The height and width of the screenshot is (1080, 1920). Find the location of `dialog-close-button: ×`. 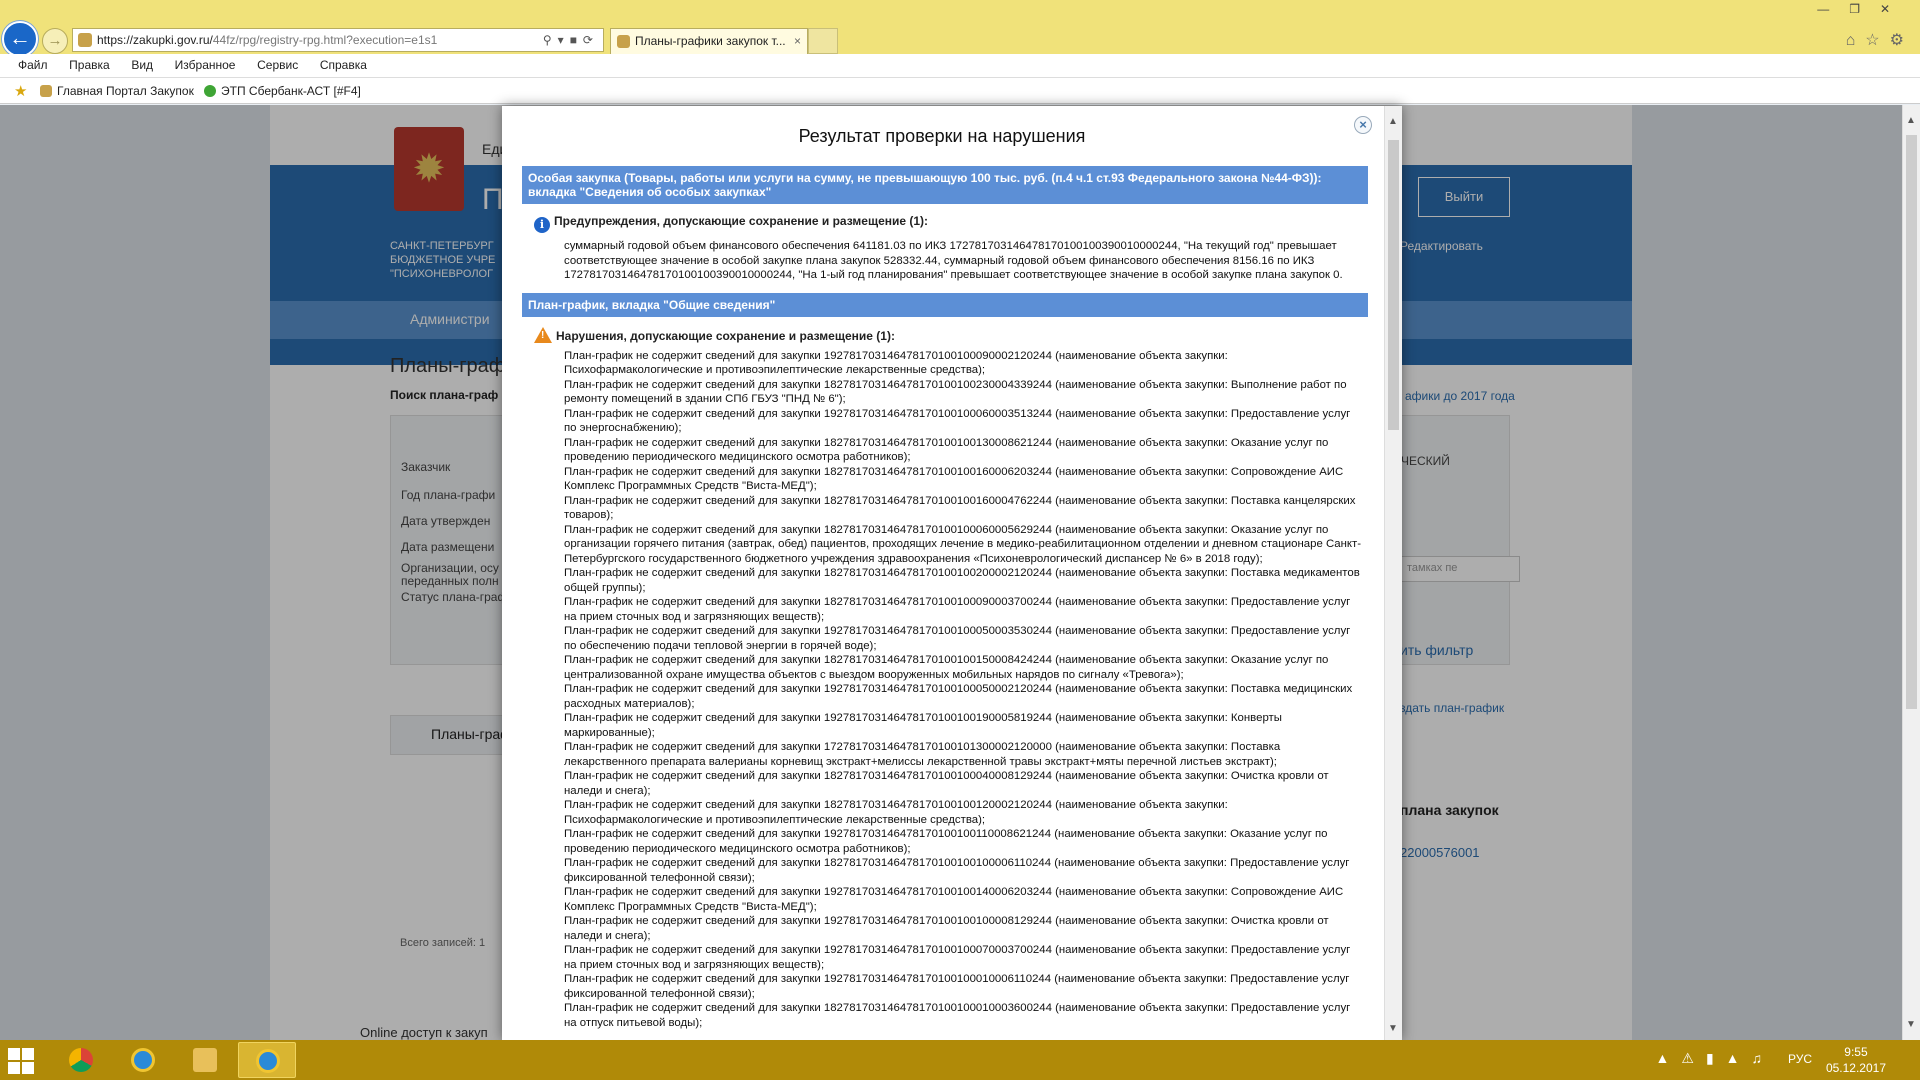

dialog-close-button: × is located at coordinates (1363, 125).